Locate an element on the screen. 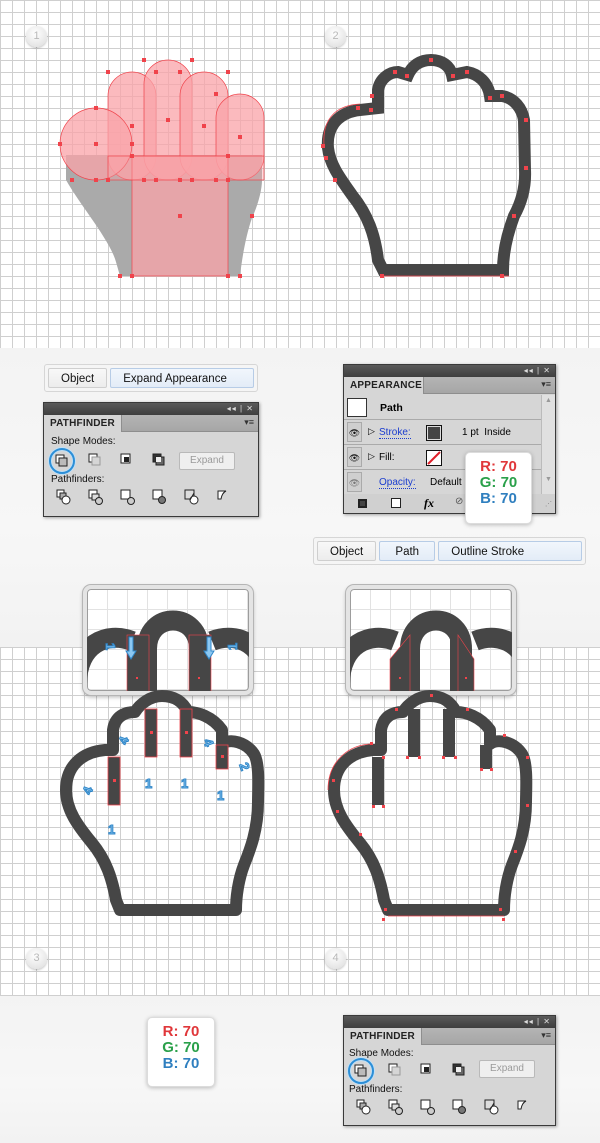 Image resolution: width=600 pixels, height=1143 pixels. opacity-value: Default is located at coordinates (446, 482).